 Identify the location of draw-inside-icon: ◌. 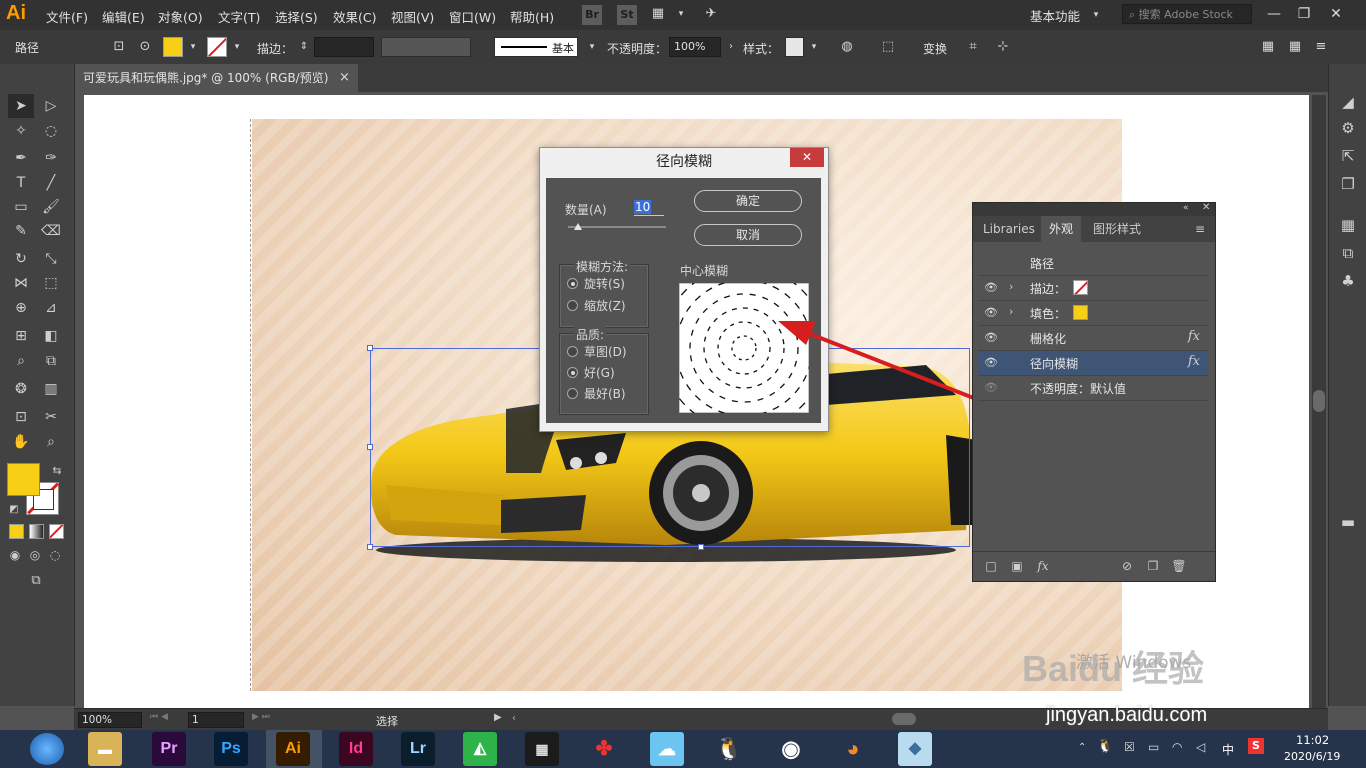
(55, 555).